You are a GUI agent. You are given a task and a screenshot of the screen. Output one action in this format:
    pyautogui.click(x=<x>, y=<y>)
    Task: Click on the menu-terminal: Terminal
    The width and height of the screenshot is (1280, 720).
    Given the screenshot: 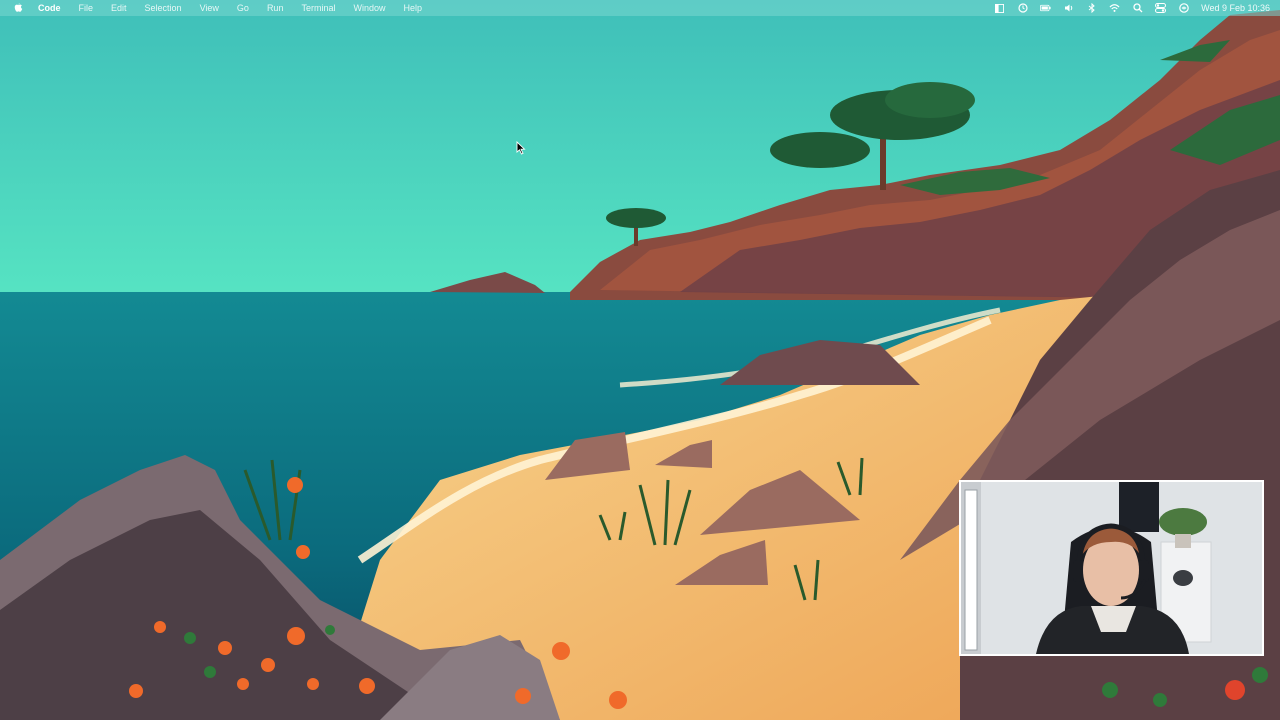 What is the action you would take?
    pyautogui.click(x=318, y=8)
    